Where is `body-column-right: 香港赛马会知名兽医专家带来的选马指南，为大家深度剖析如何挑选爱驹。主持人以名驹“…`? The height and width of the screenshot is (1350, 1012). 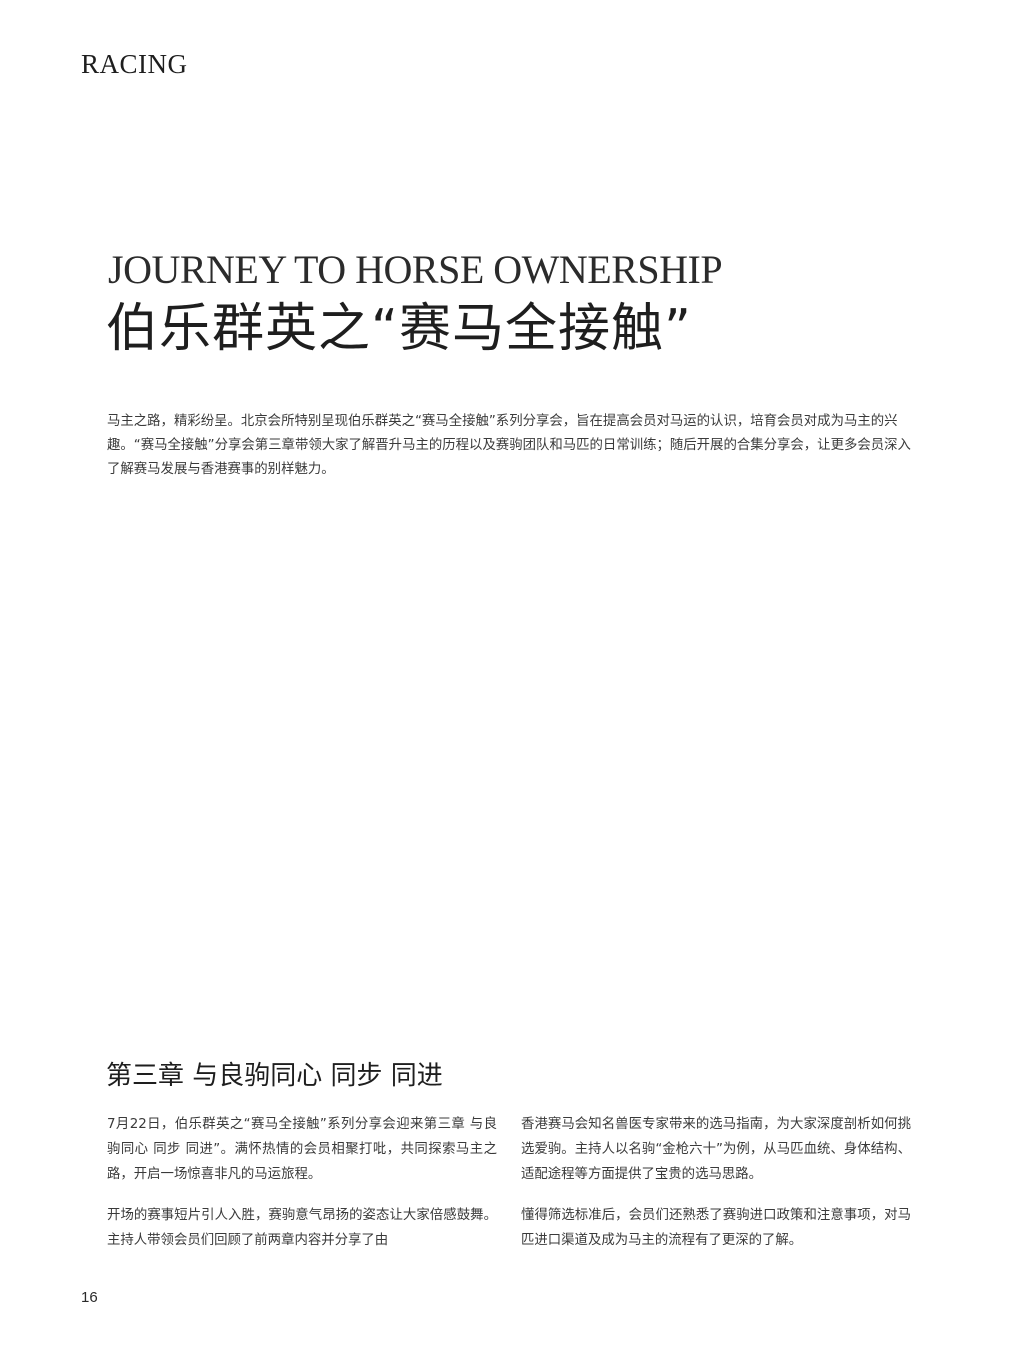
body-column-right: 香港赛马会知名兽医专家带来的选马指南，为大家深度剖析如何挑选爱驹。主持人以名驹“… is located at coordinates (716, 1190).